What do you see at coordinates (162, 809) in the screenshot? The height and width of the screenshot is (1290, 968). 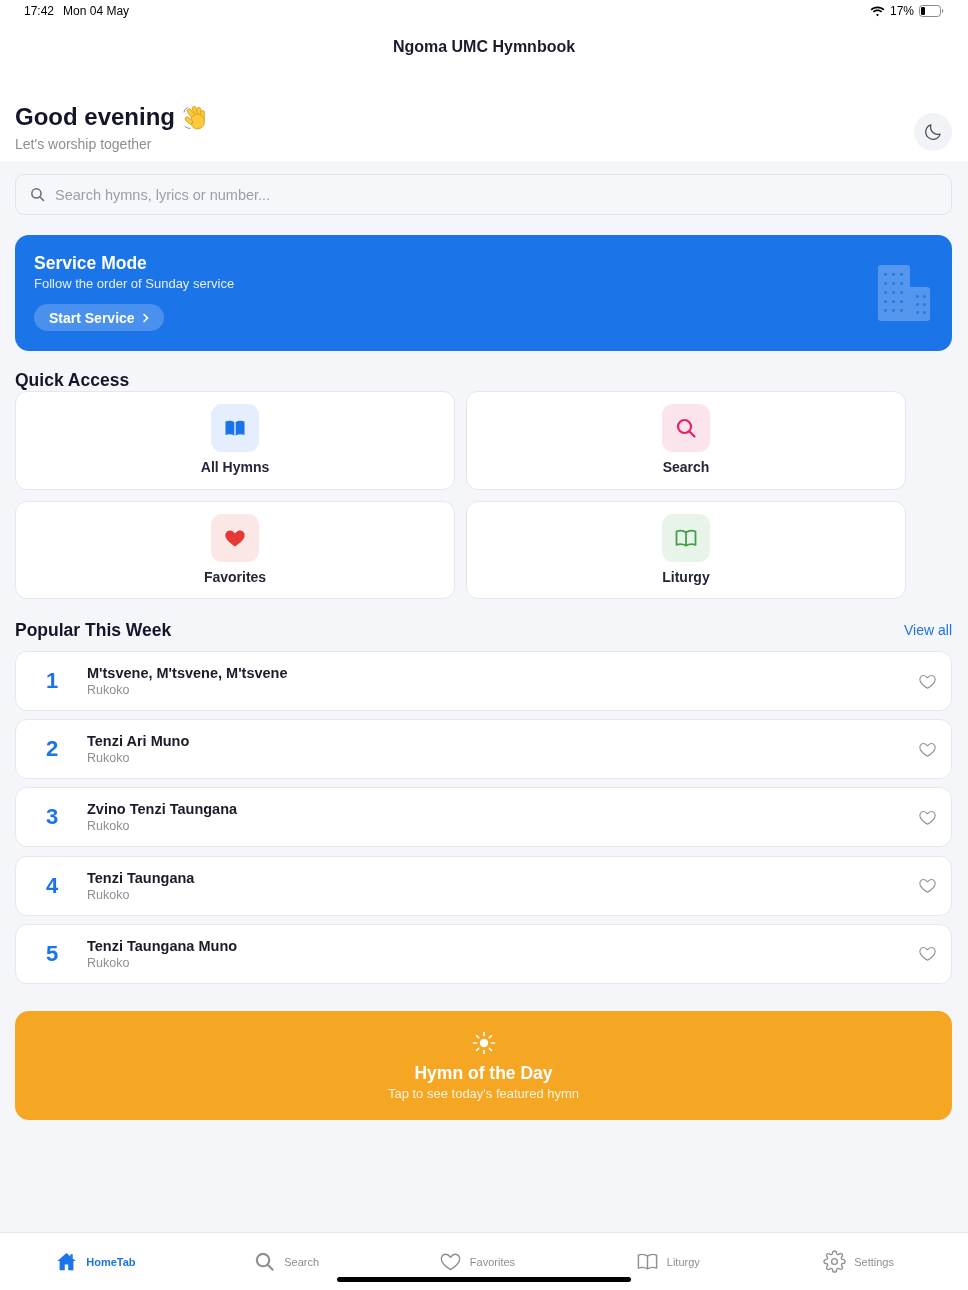 I see `hymn-title: Zvino Tenzi Taungana` at bounding box center [162, 809].